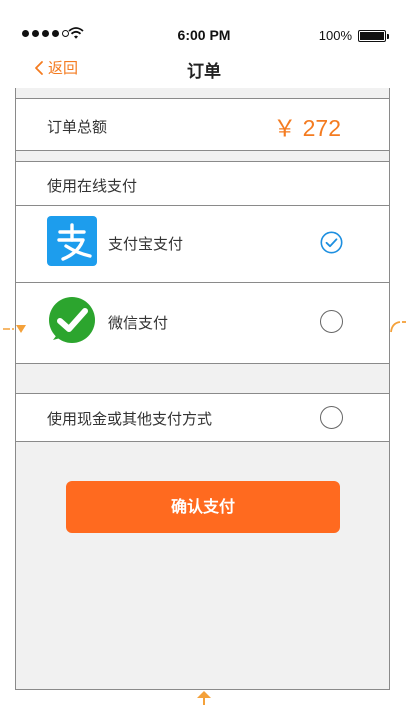  I want to click on wechat-label: 微信支付, so click(138, 323).